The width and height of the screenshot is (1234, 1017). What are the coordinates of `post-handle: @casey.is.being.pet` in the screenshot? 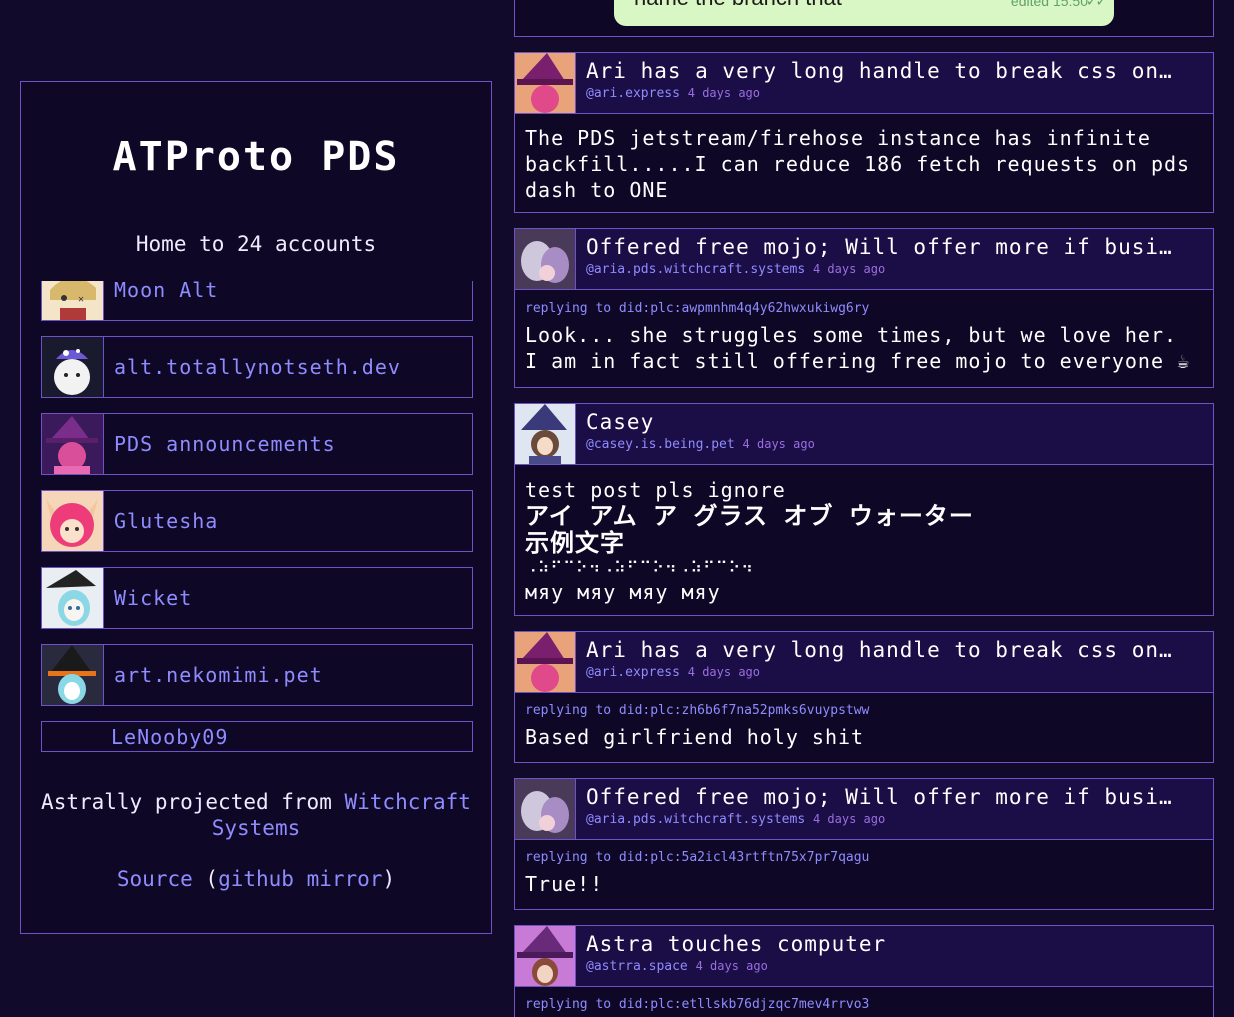 It's located at (660, 444).